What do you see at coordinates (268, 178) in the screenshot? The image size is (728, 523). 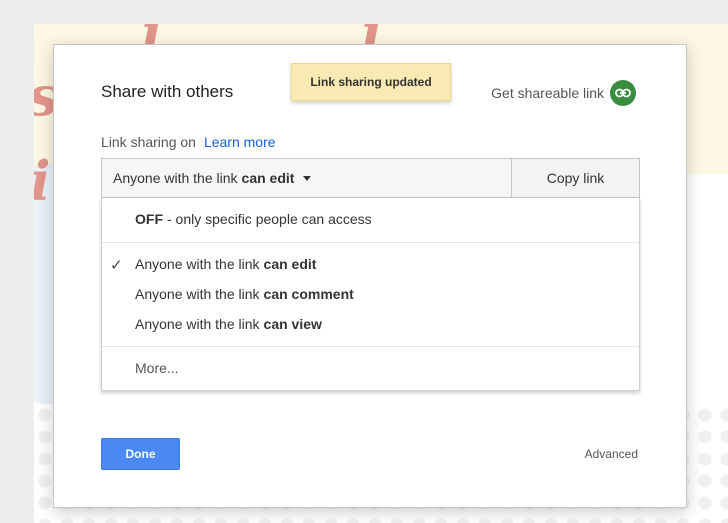 I see `access-mode: can edit` at bounding box center [268, 178].